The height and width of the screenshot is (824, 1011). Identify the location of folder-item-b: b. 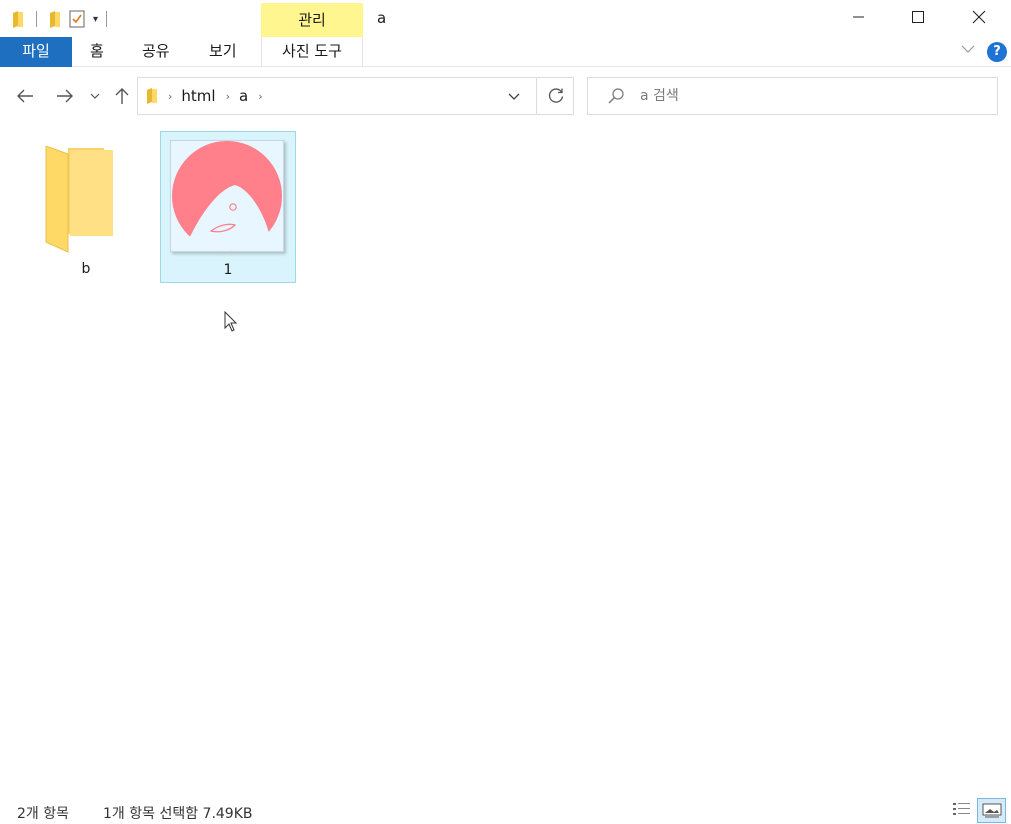
(86, 207).